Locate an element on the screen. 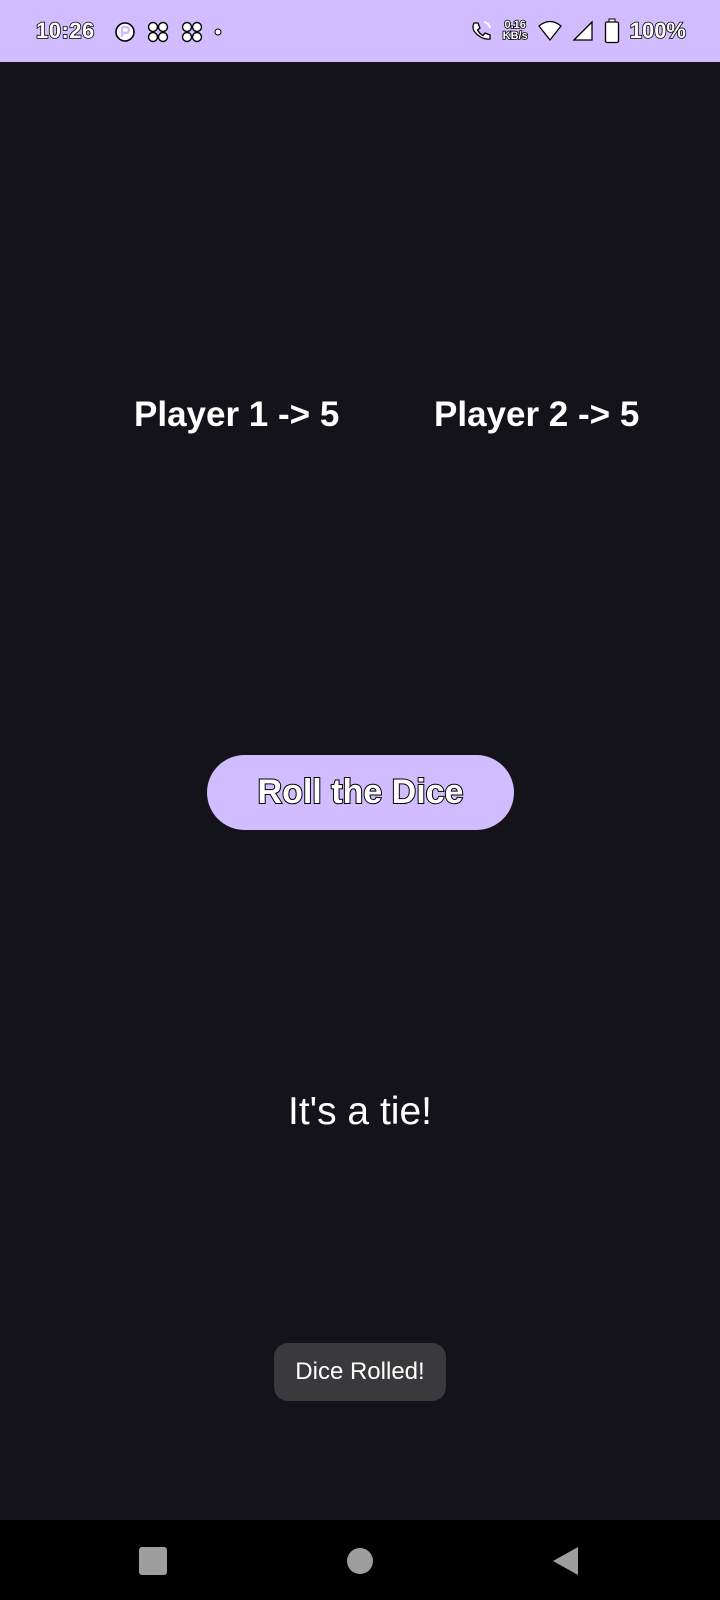 The width and height of the screenshot is (720, 1600). navigation-bar is located at coordinates (360, 1560).